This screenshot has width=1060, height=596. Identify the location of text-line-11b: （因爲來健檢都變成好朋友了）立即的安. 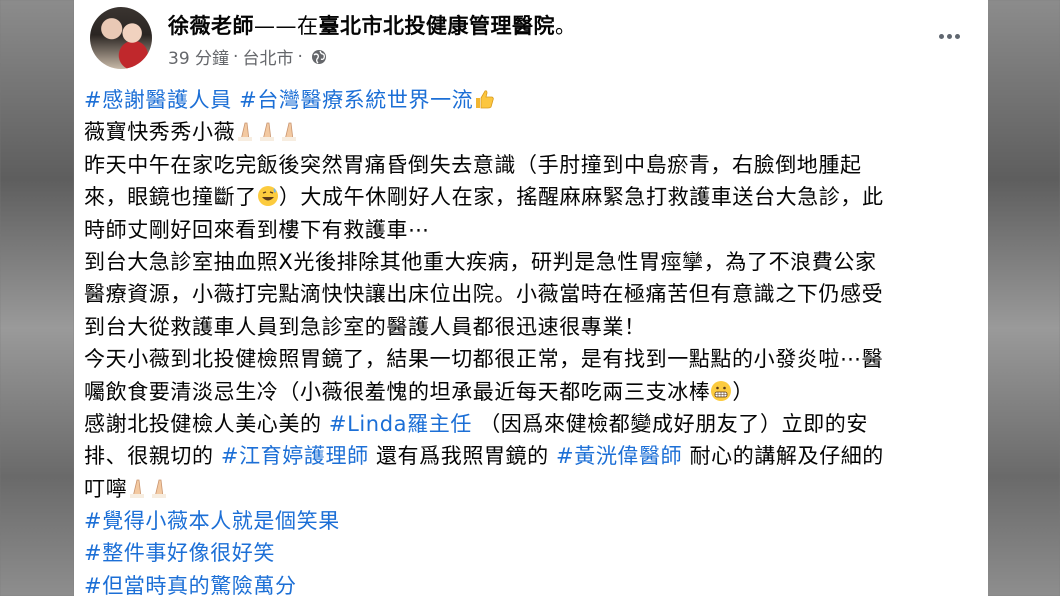
(669, 423).